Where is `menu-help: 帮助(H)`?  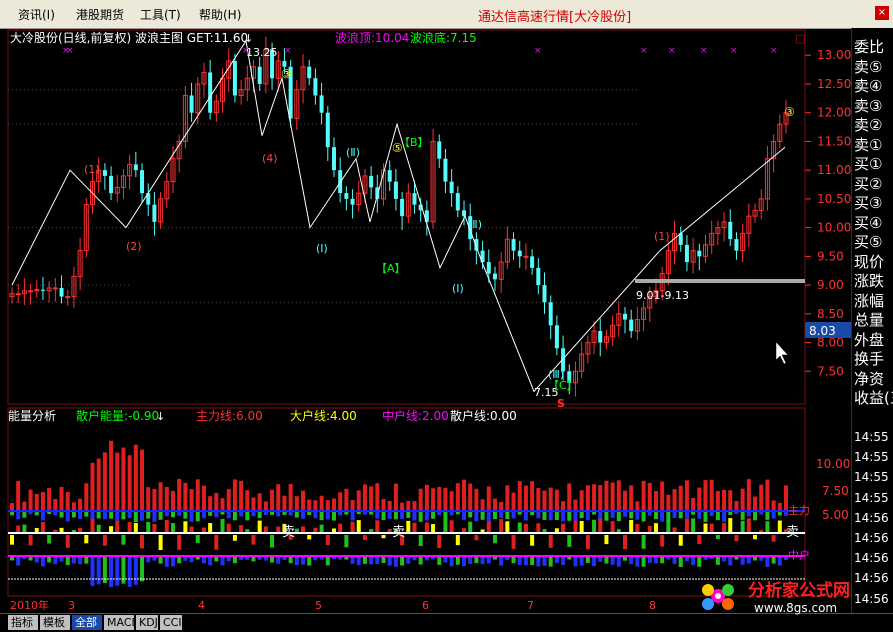 menu-help: 帮助(H) is located at coordinates (220, 14).